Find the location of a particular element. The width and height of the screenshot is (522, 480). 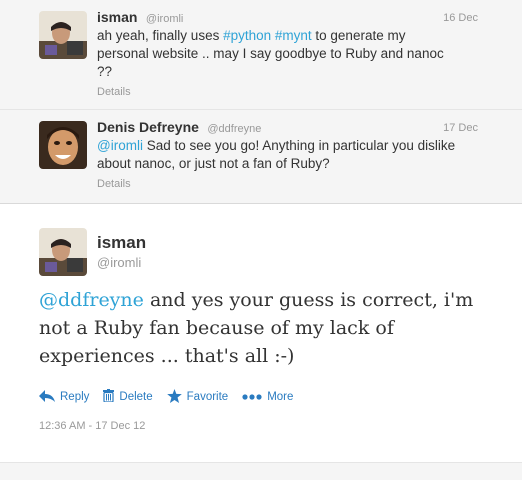

tweet-text-part: ah yeah, finally uses is located at coordinates (160, 35).